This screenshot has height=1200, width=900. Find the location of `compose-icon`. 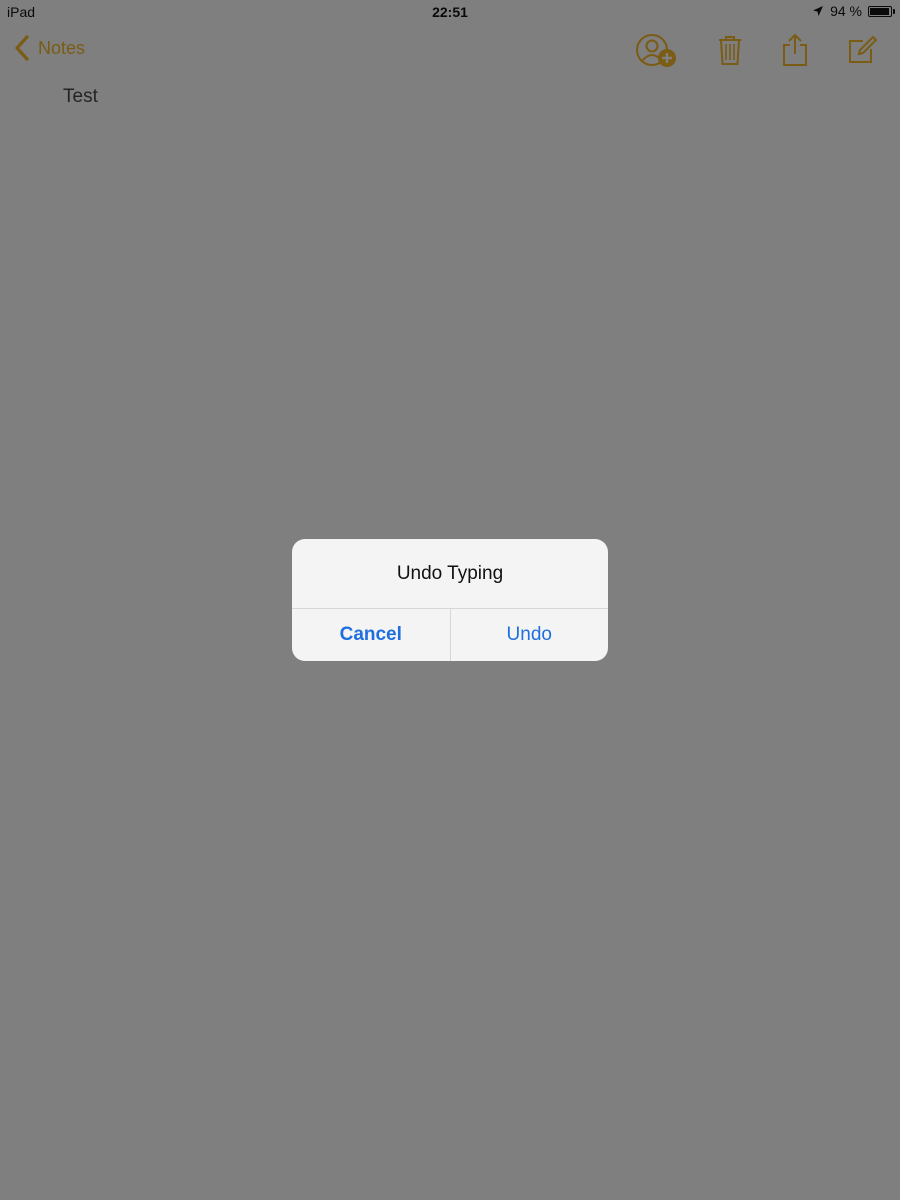

compose-icon is located at coordinates (863, 49).